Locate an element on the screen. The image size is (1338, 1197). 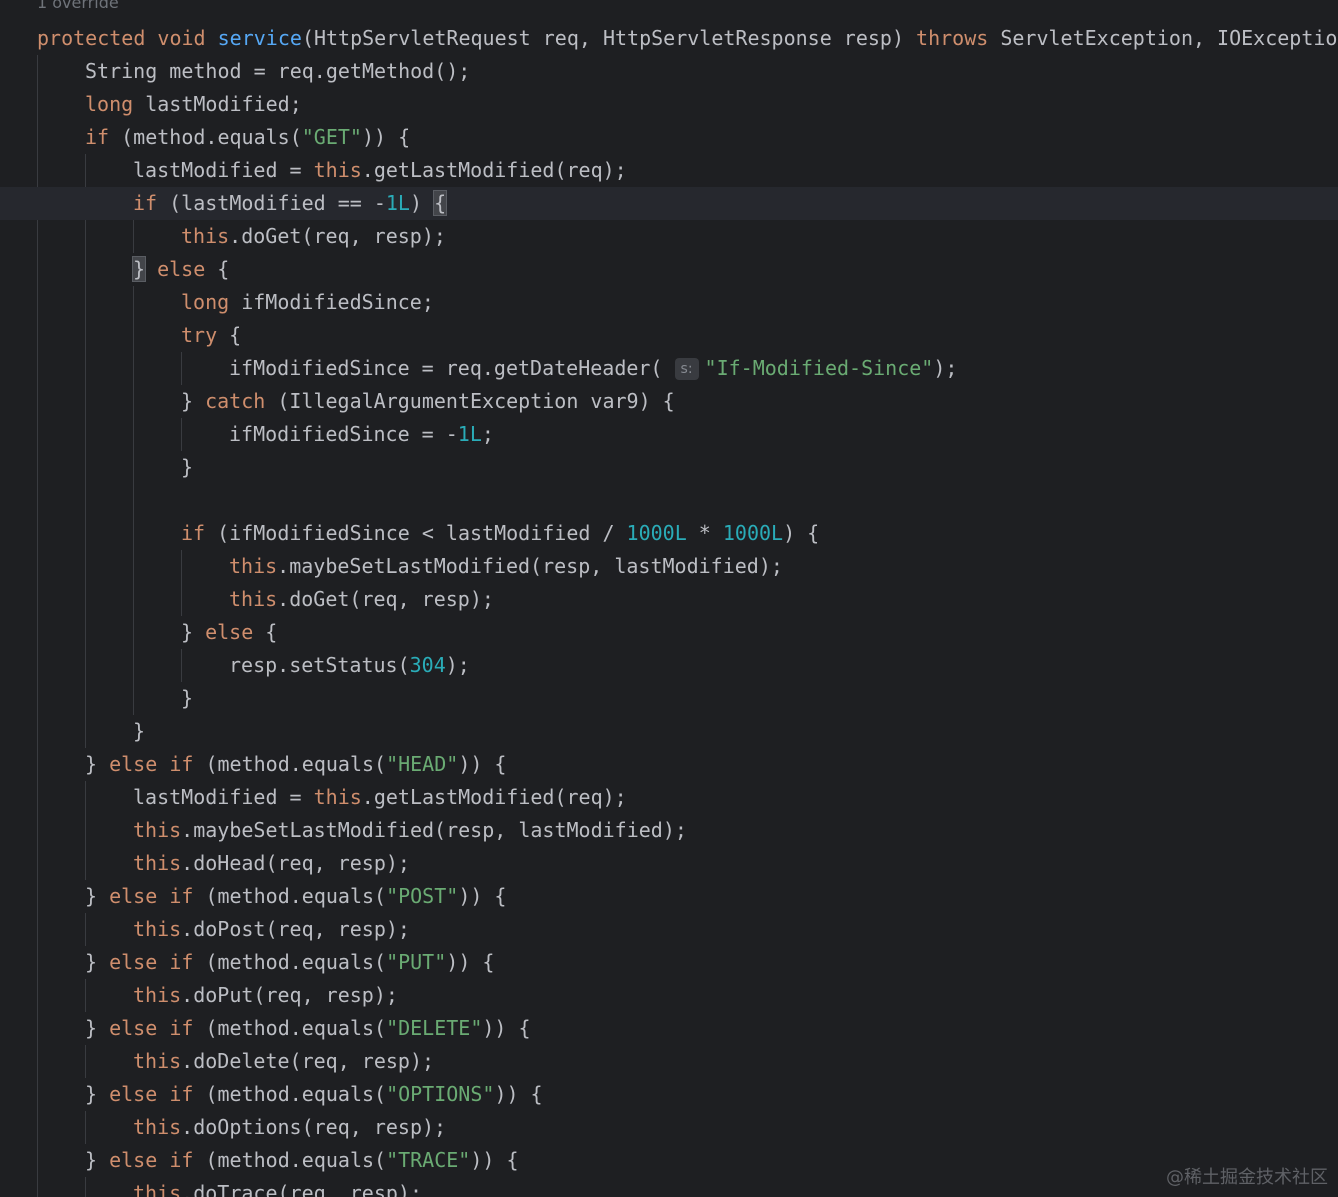
code-token: .doGet(req, resp); is located at coordinates (337, 236).